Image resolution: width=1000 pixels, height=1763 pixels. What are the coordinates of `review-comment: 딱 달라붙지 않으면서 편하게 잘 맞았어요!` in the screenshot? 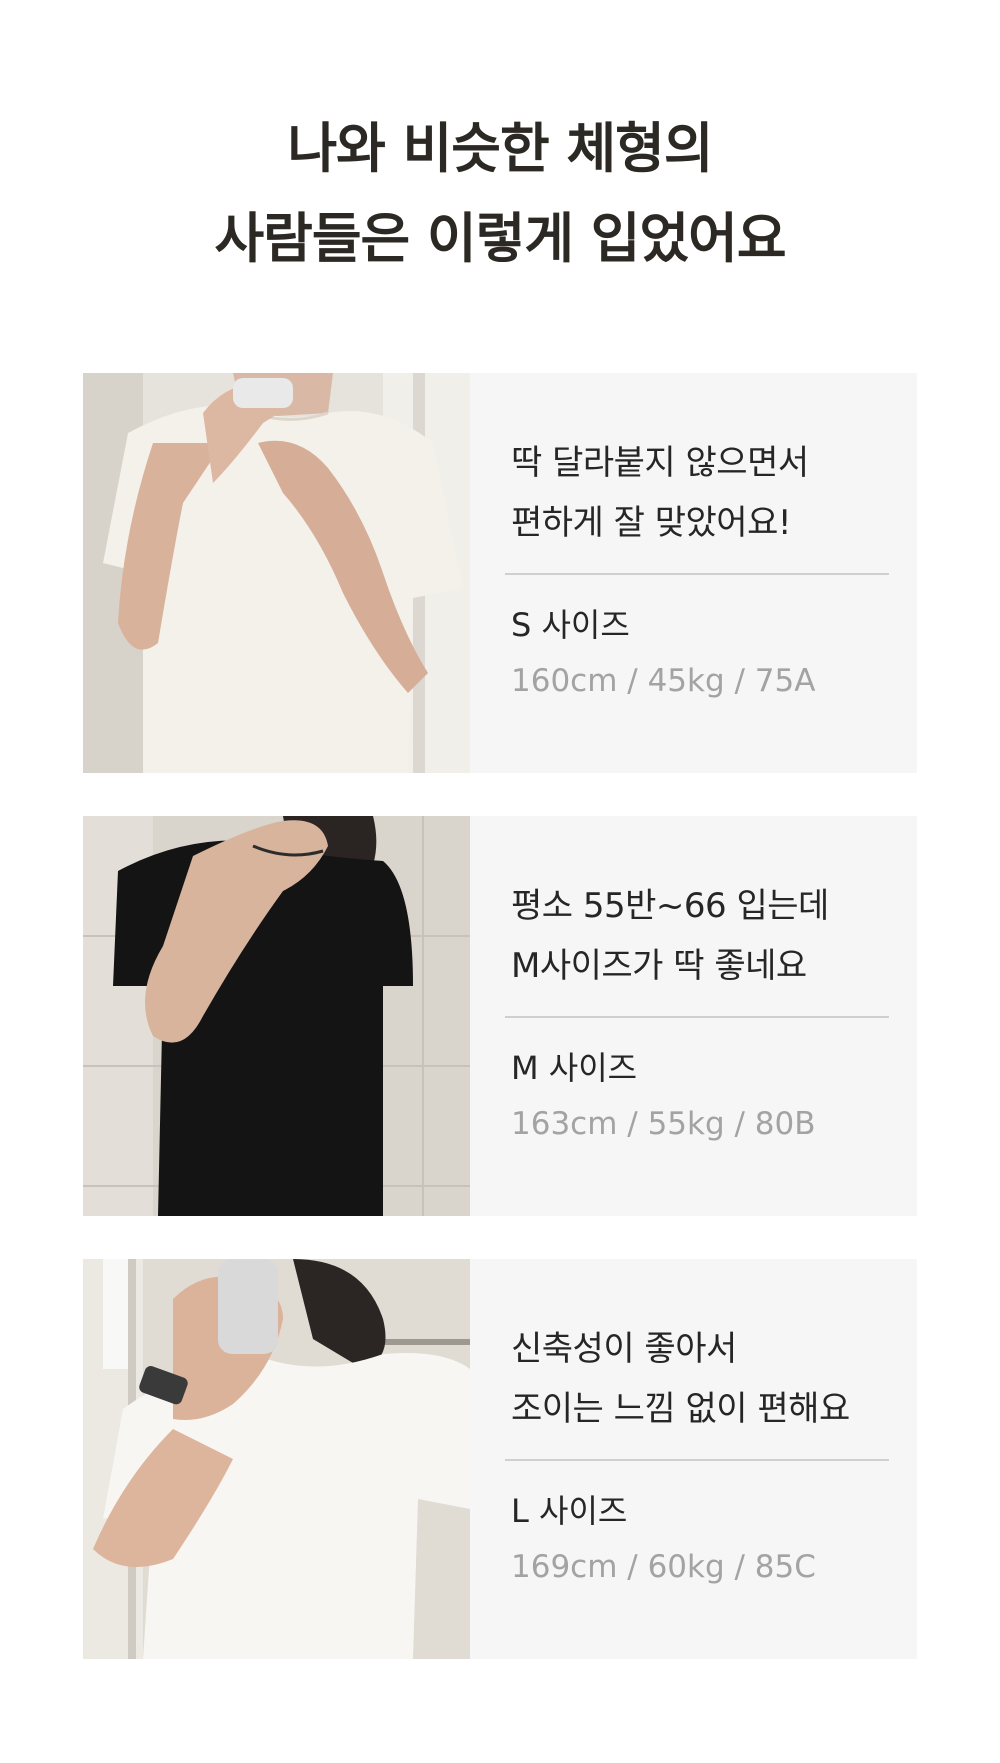 It's located at (701, 493).